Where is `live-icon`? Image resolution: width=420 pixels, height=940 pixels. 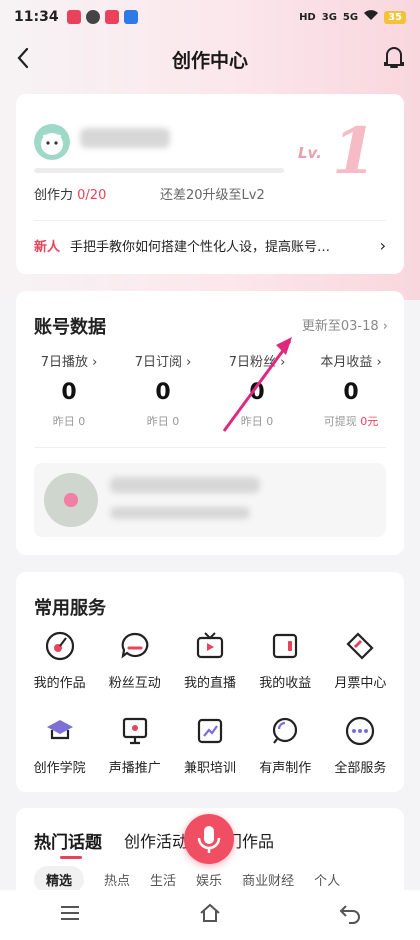
live-icon is located at coordinates (210, 645).